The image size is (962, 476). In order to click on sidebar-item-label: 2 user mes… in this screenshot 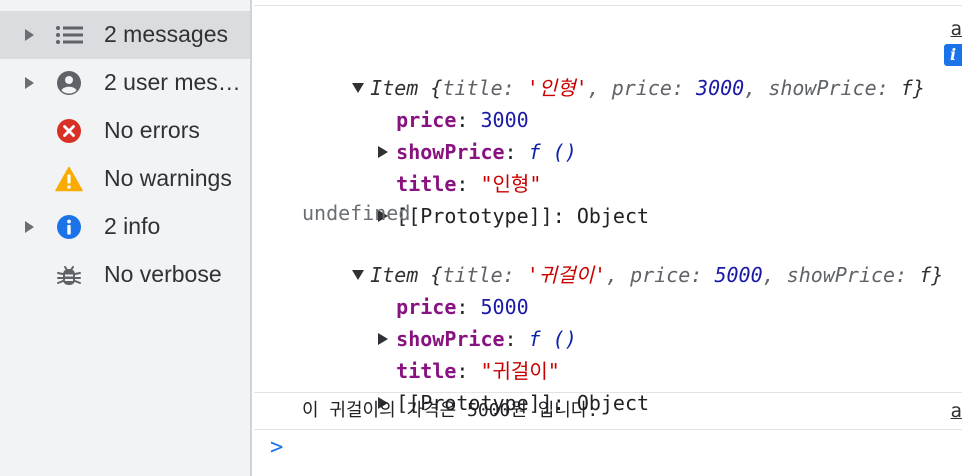, I will do `click(172, 81)`.